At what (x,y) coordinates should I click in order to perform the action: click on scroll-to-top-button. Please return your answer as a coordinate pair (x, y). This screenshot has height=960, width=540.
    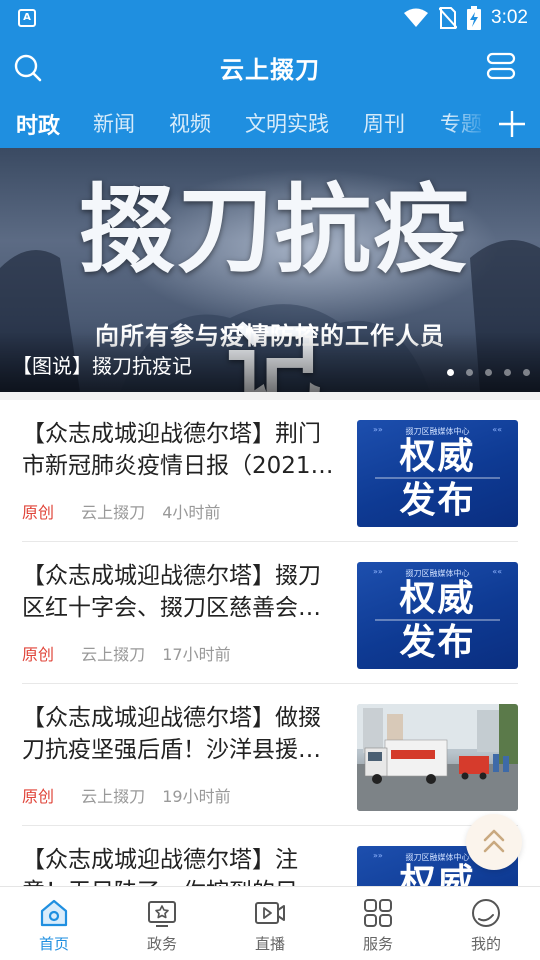
    Looking at the image, I should click on (494, 842).